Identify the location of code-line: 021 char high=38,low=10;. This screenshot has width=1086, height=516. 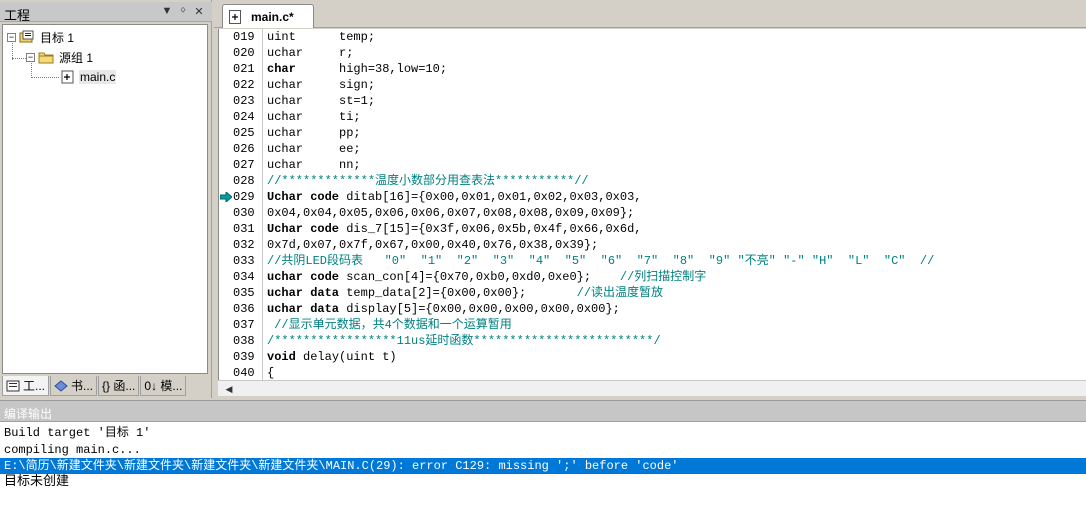
(652, 69).